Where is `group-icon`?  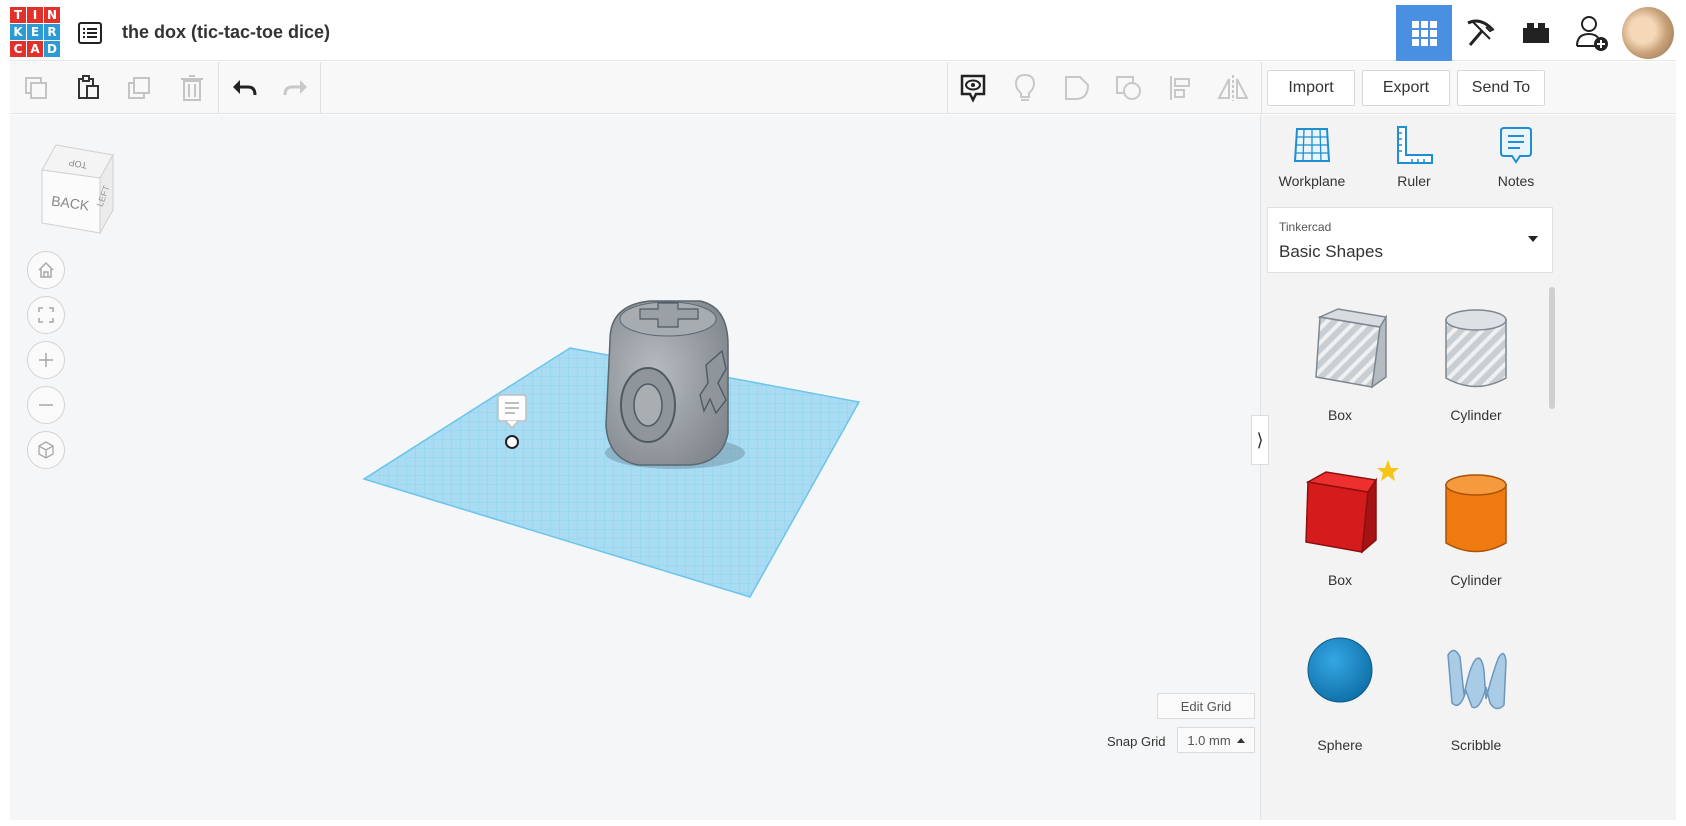 group-icon is located at coordinates (1077, 88).